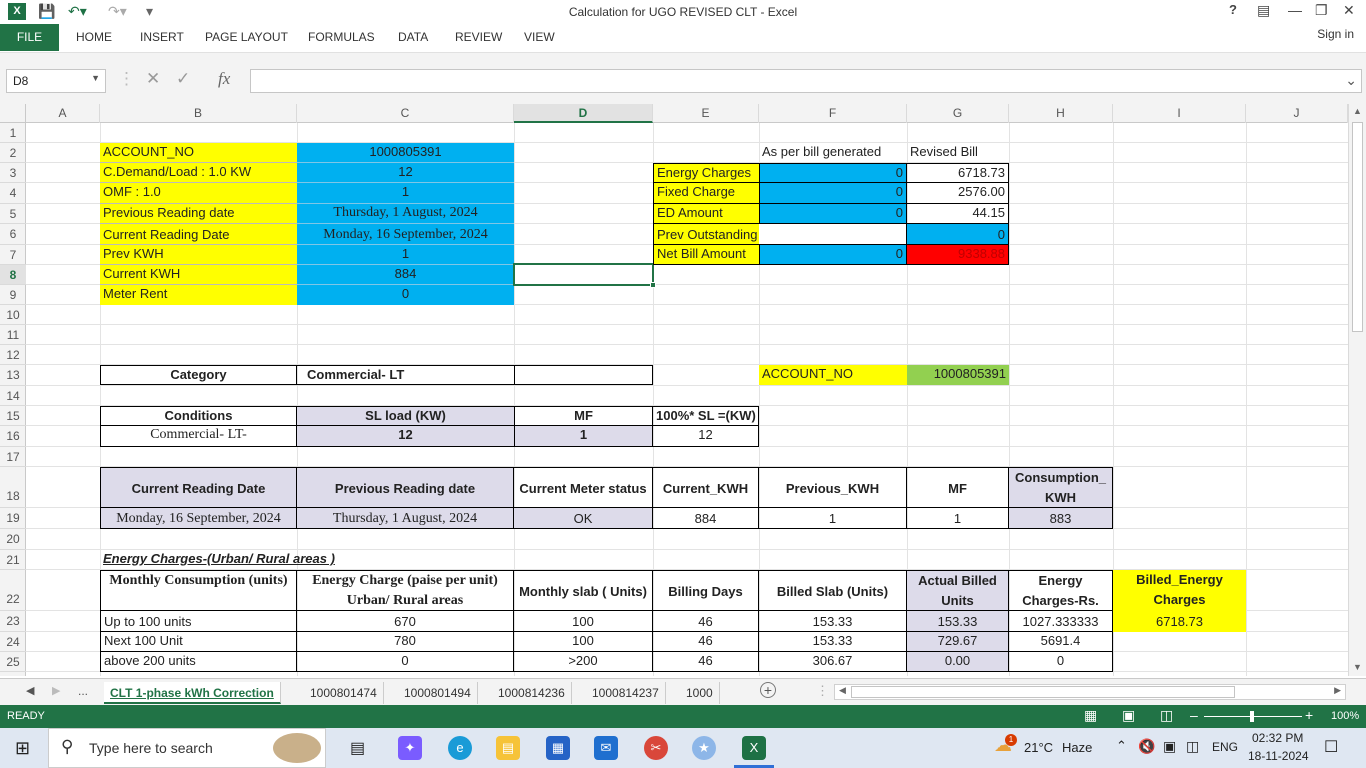 This screenshot has height=768, width=1366. What do you see at coordinates (706, 487) in the screenshot?
I see `cell-e18: Current_KWH` at bounding box center [706, 487].